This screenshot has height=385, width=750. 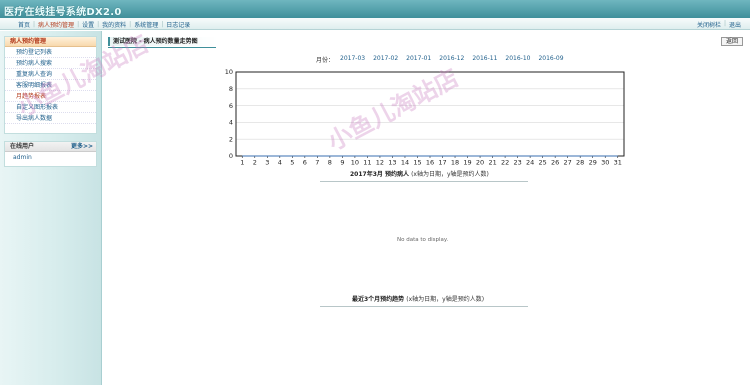 I want to click on x-tick-label: 3, so click(x=267, y=163).